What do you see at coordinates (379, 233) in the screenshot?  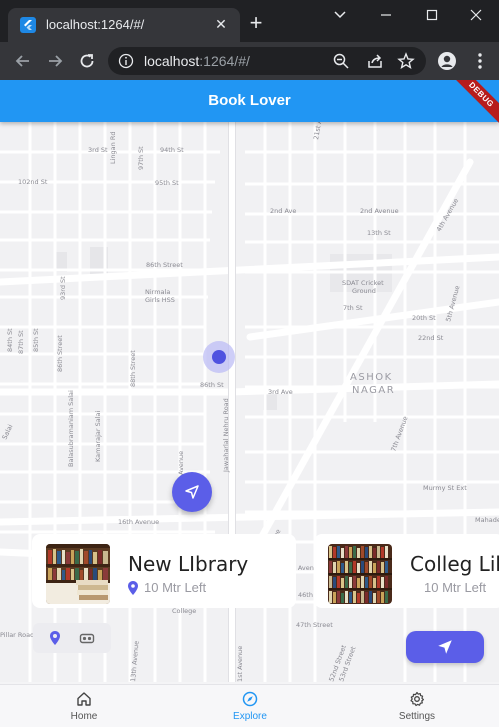 I see `svg-text: 13th St` at bounding box center [379, 233].